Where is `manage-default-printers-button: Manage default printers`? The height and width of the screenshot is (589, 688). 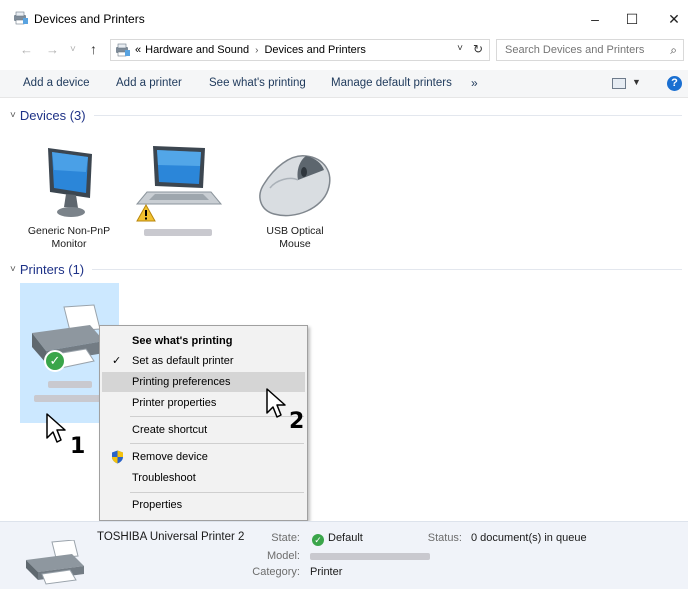
manage-default-printers-button: Manage default printers is located at coordinates (391, 83).